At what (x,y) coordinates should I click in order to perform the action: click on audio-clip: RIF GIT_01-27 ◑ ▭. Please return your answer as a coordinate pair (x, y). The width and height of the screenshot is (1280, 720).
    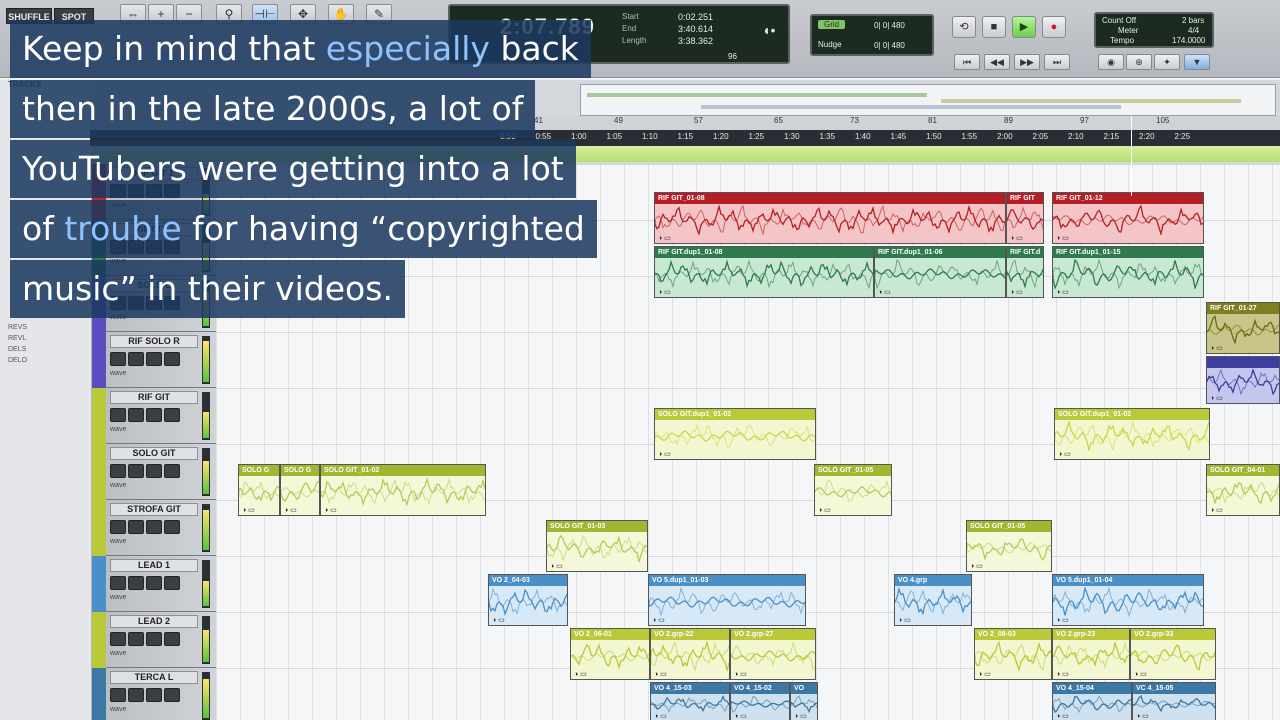
    Looking at the image, I should click on (1243, 328).